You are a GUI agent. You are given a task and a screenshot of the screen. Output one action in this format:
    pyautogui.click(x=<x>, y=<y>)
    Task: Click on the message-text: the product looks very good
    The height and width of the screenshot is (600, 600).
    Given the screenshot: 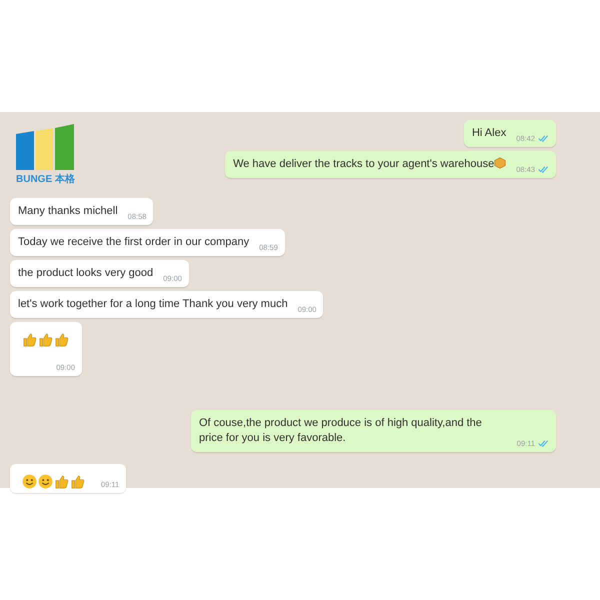 What is the action you would take?
    pyautogui.click(x=86, y=273)
    